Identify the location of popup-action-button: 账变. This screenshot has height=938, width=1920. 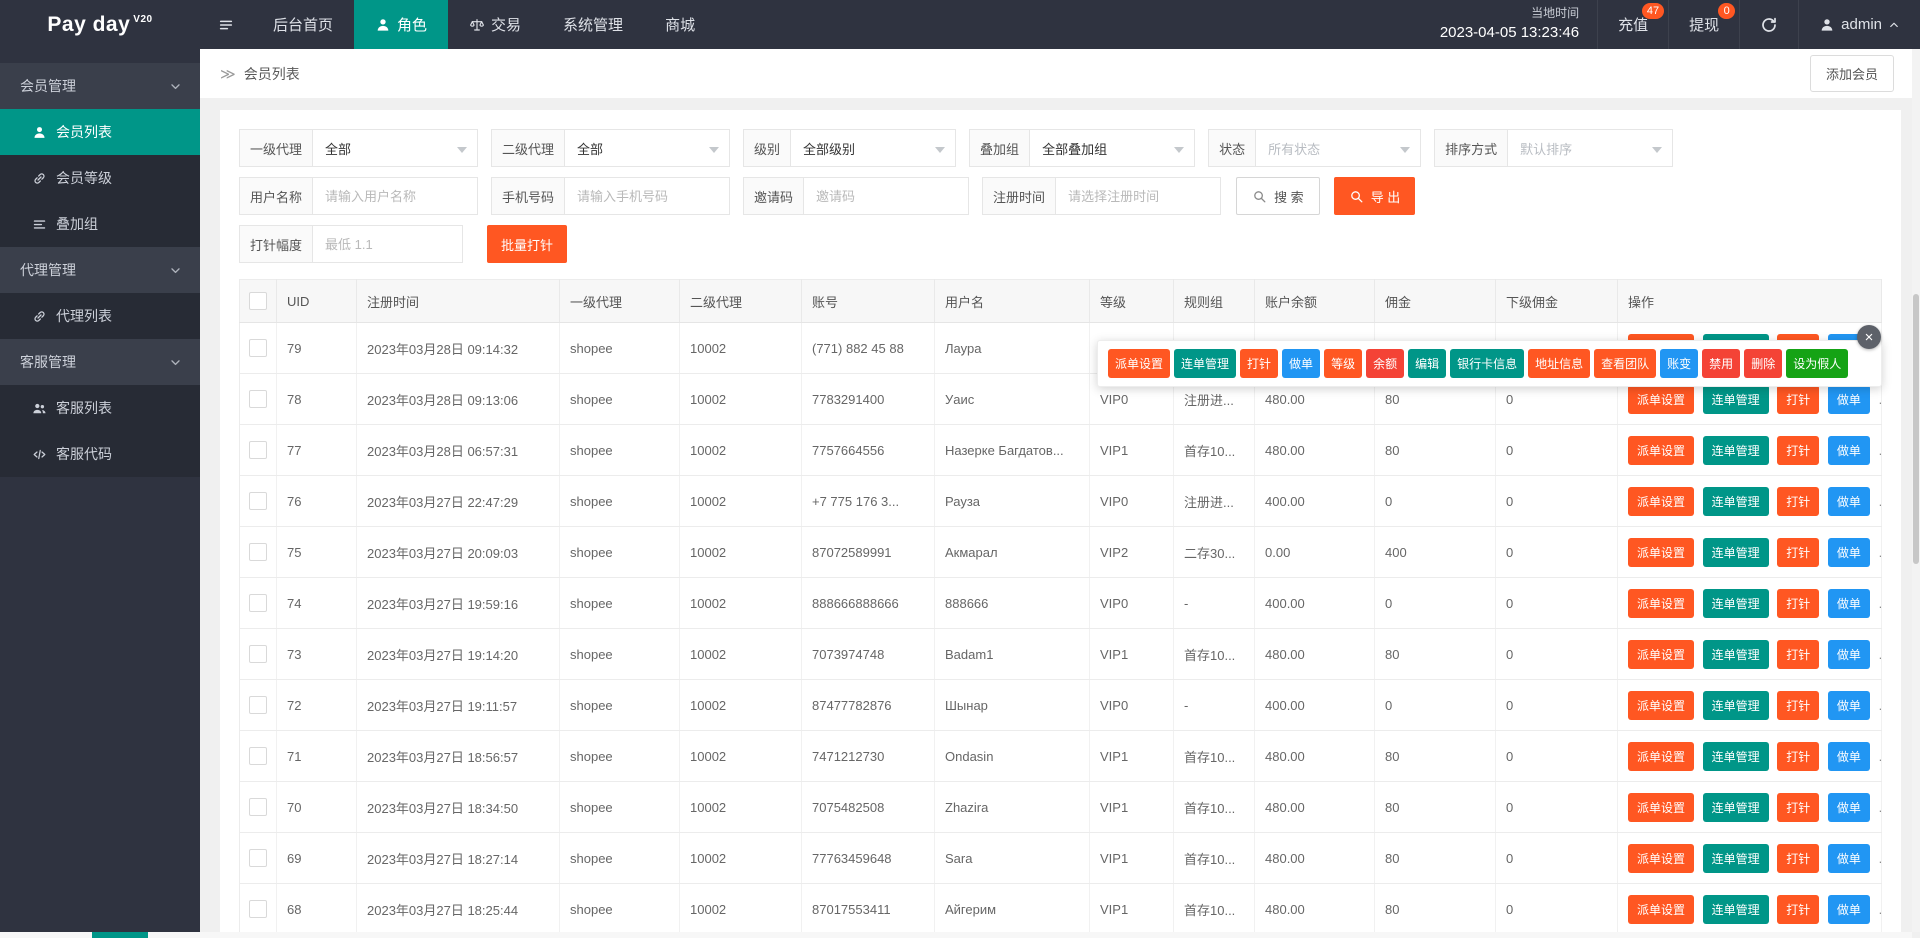
(1679, 363).